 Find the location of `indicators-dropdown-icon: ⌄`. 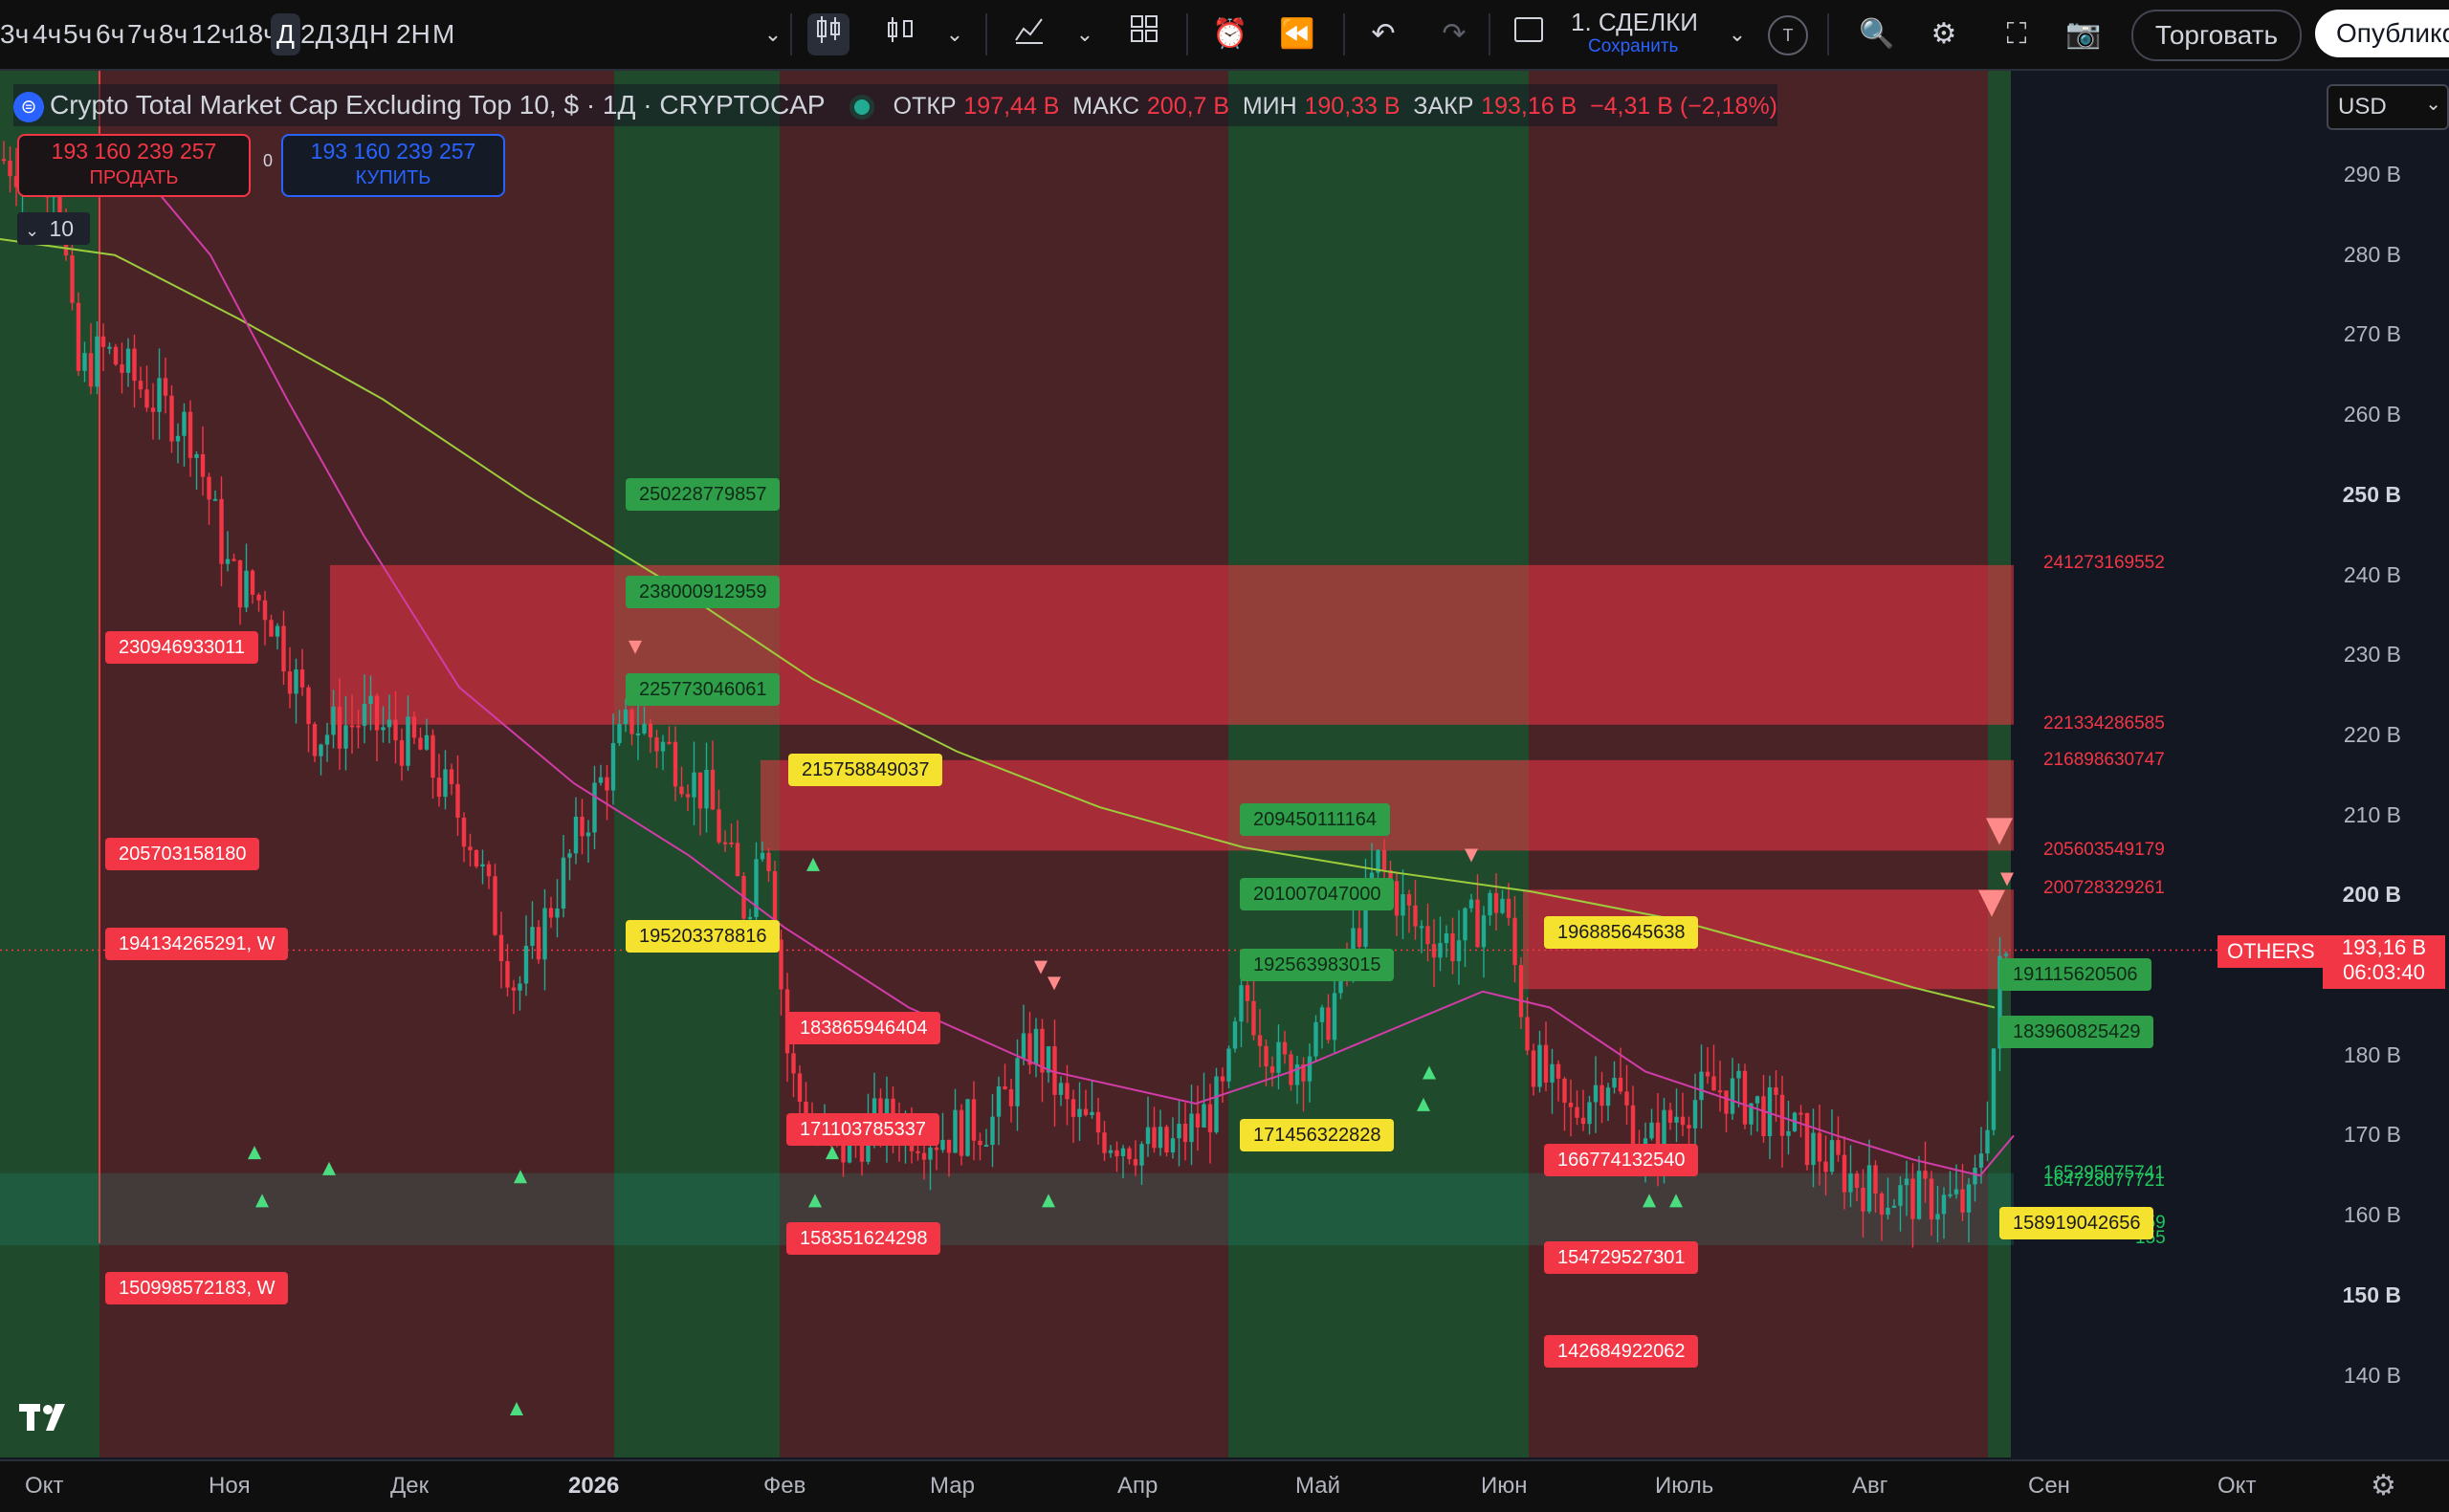

indicators-dropdown-icon: ⌄ is located at coordinates (1085, 34).